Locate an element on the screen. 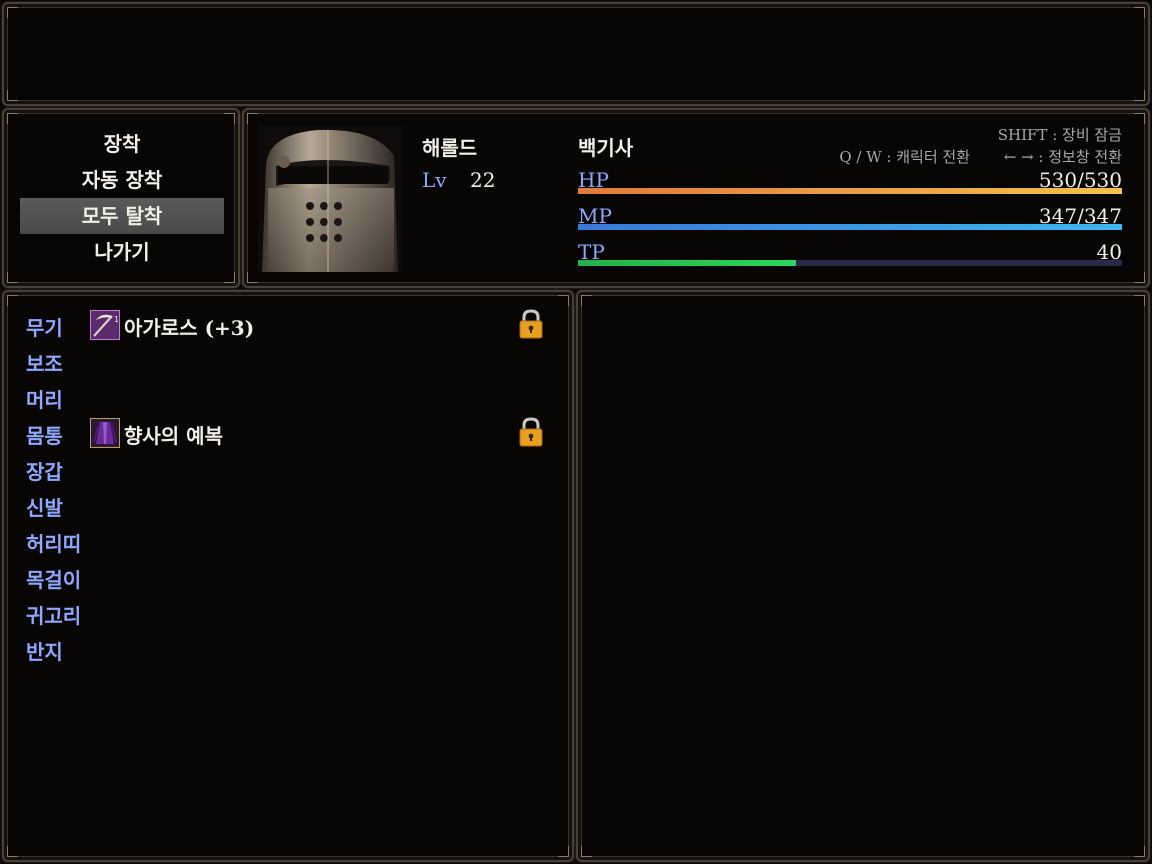  slot-body: 몸통 is located at coordinates (44, 434).